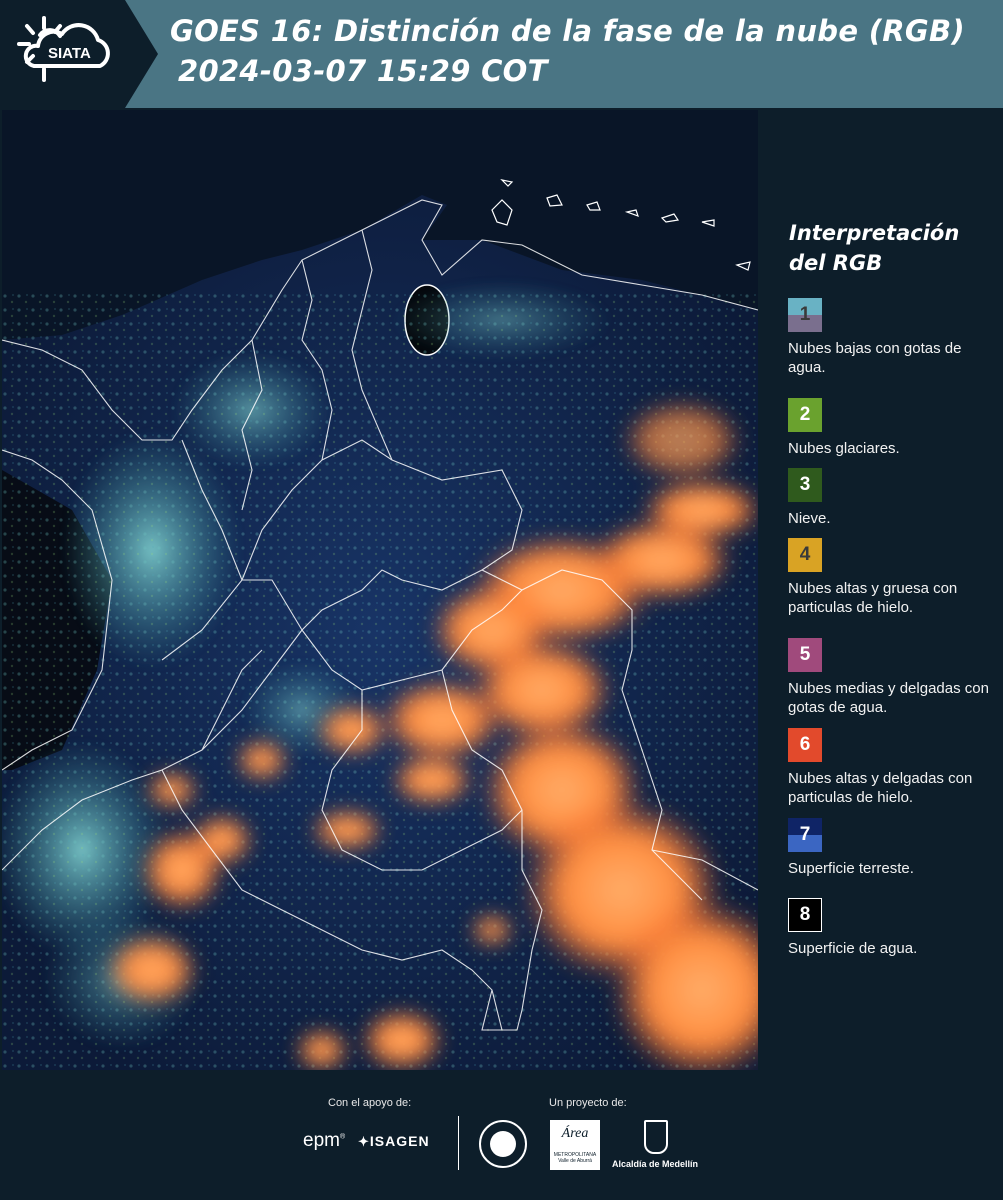 Image resolution: width=1003 pixels, height=1200 pixels. I want to click on legend-number: 2, so click(805, 414).